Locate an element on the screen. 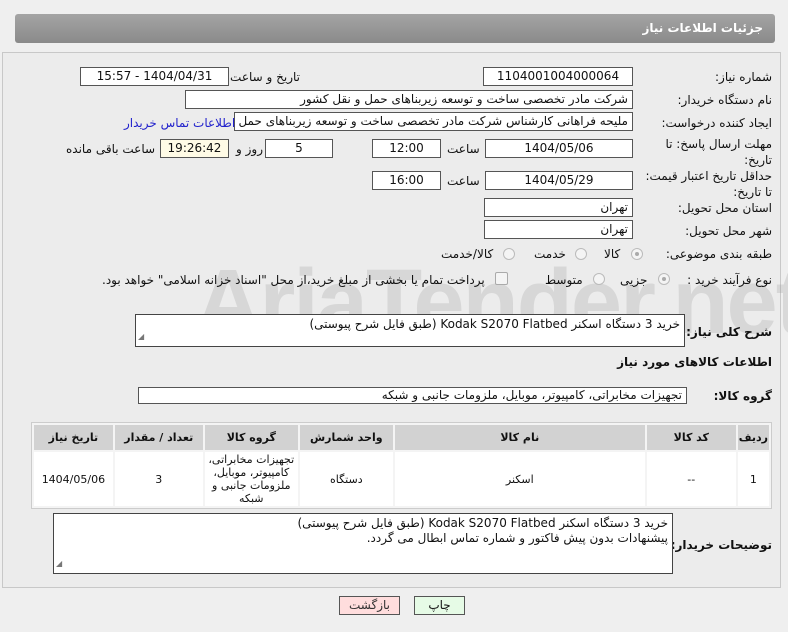 This screenshot has width=788, height=632. announce-field: 1404/04/31 - 15:57 is located at coordinates (154, 76).